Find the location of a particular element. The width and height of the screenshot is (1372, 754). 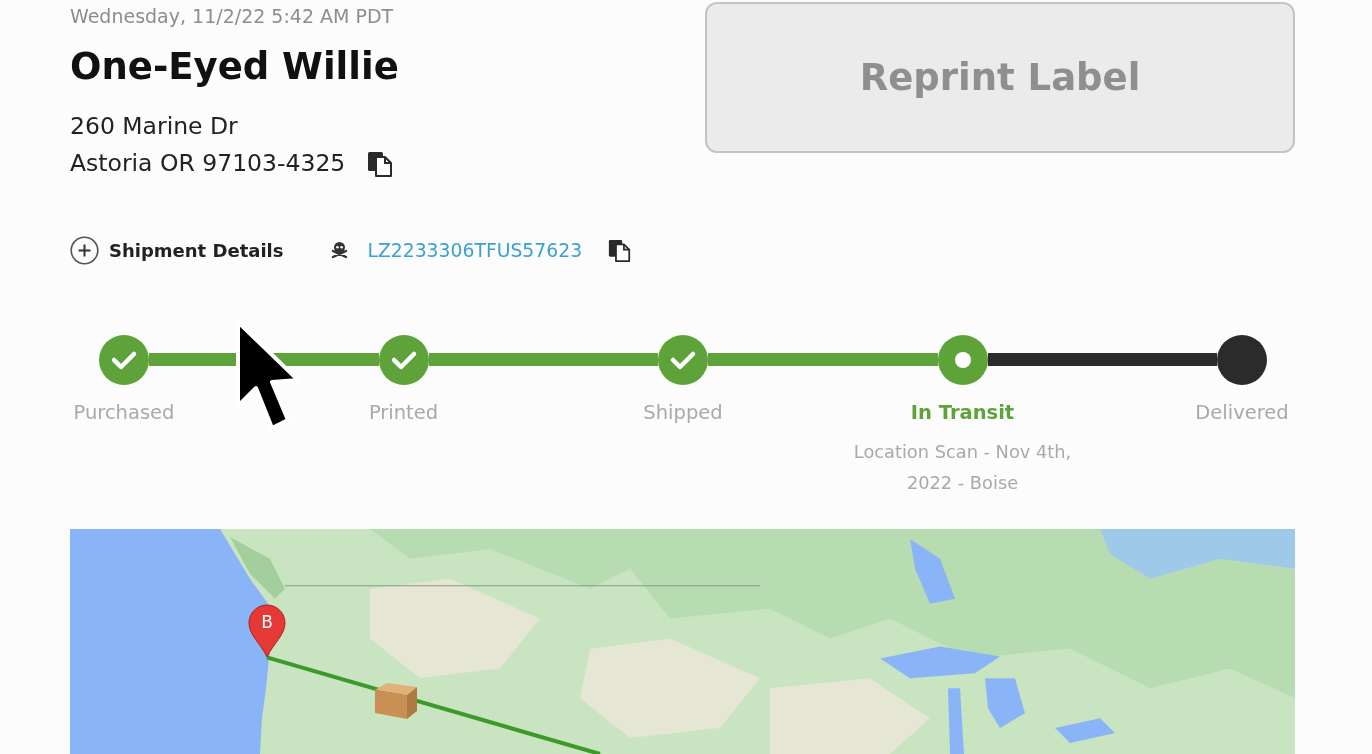

step-label: In Transit is located at coordinates (962, 413).